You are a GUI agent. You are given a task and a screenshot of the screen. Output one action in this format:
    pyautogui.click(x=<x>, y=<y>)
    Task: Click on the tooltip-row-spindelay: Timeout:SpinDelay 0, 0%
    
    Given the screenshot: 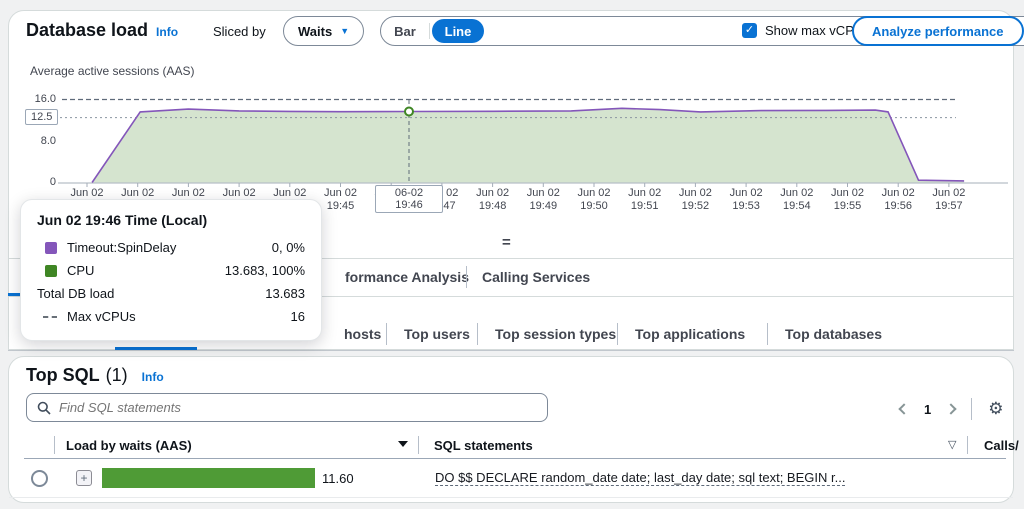 What is the action you would take?
    pyautogui.click(x=171, y=247)
    